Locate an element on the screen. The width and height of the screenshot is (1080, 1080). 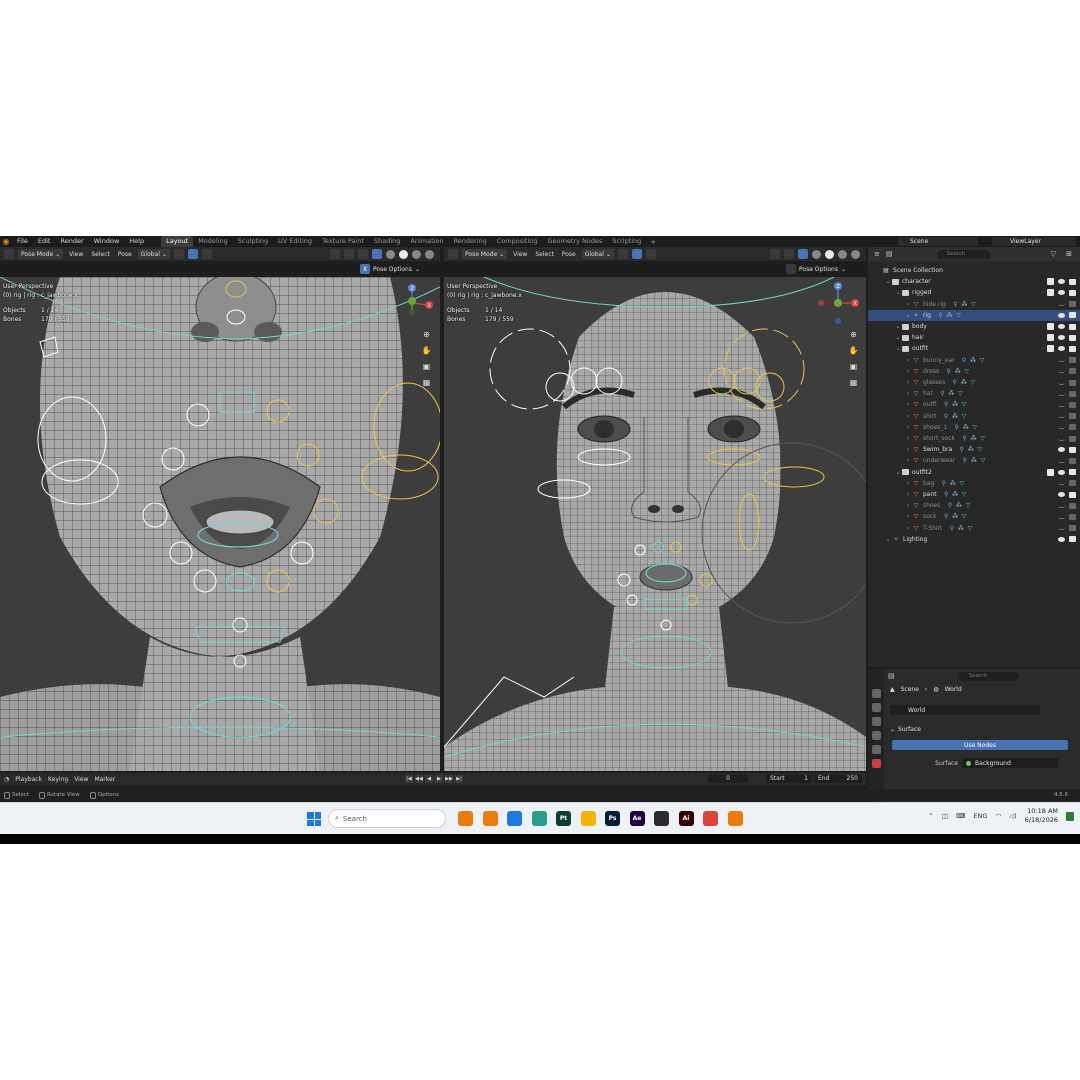
outliner-row: ⌄ ✦ rig ⚲ ⁂ ▽ is located at coordinates (974, 315).